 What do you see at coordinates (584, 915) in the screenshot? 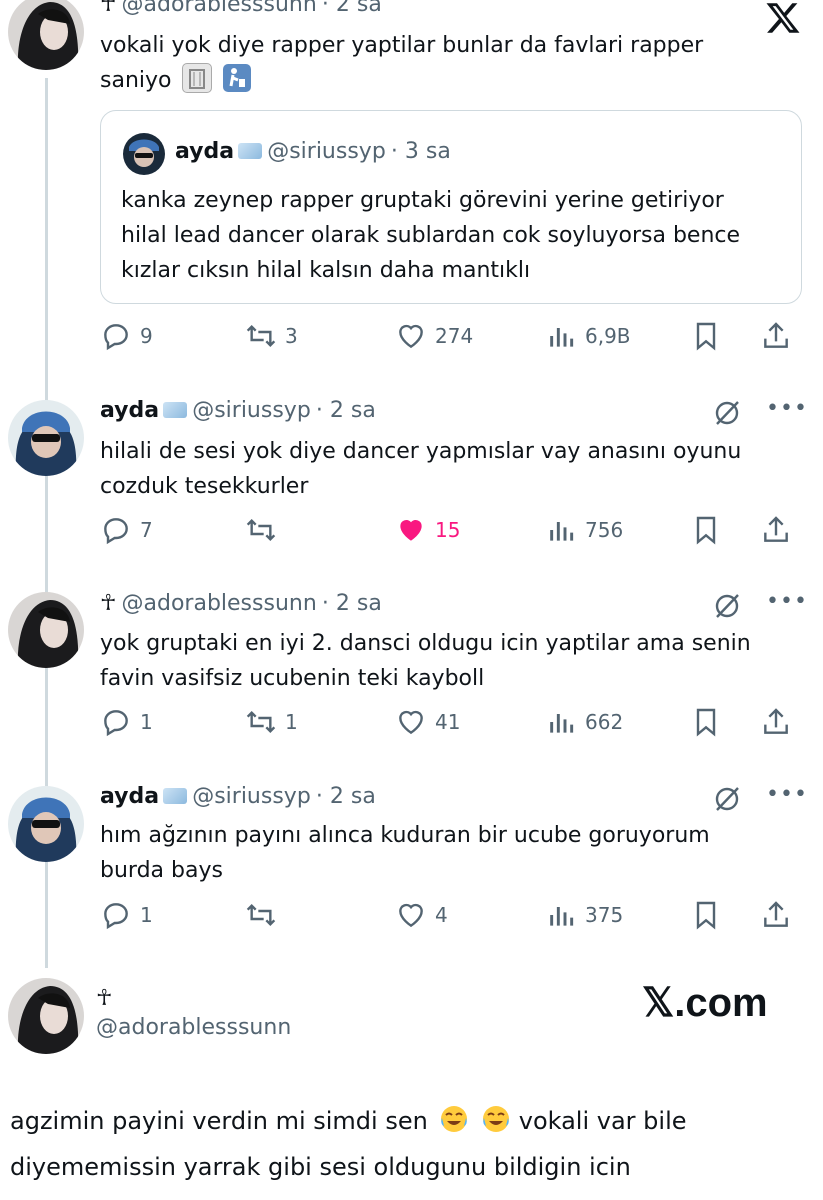
I see `views-button: 375` at bounding box center [584, 915].